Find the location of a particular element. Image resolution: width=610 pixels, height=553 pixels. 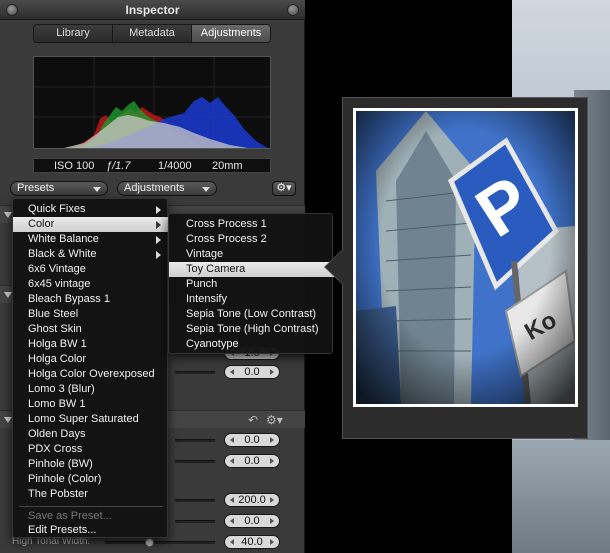

menu-item-white-balance: White Balance is located at coordinates (91, 239).